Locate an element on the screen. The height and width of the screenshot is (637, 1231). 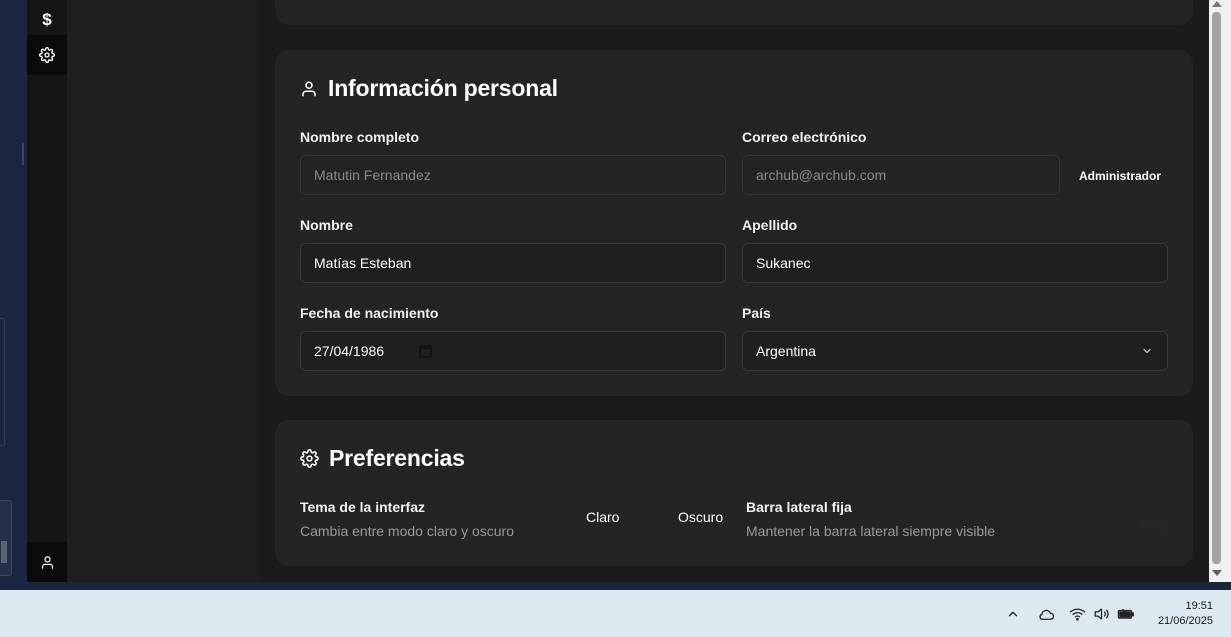
last-name-label: Apellido is located at coordinates (770, 225).